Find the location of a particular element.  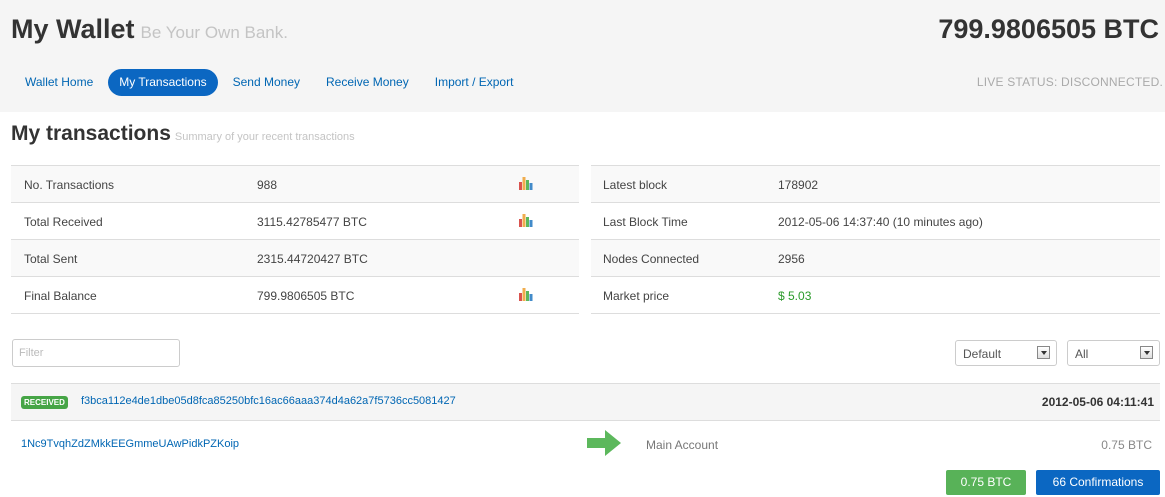

confirmations-button: 66 Confirmations is located at coordinates (1098, 482).